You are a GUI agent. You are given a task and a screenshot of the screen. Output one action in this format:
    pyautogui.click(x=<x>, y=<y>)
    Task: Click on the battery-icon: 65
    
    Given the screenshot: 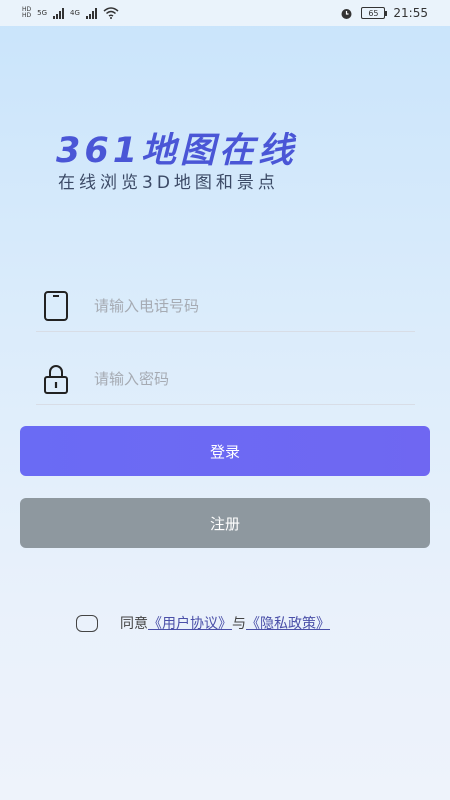 What is the action you would take?
    pyautogui.click(x=374, y=13)
    